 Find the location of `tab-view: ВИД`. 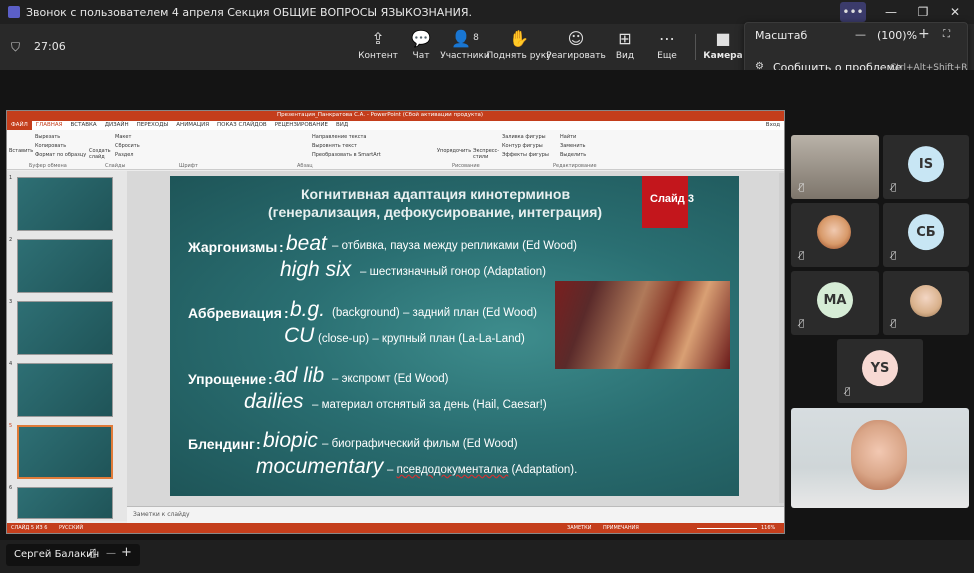

tab-view: ВИД is located at coordinates (342, 125).